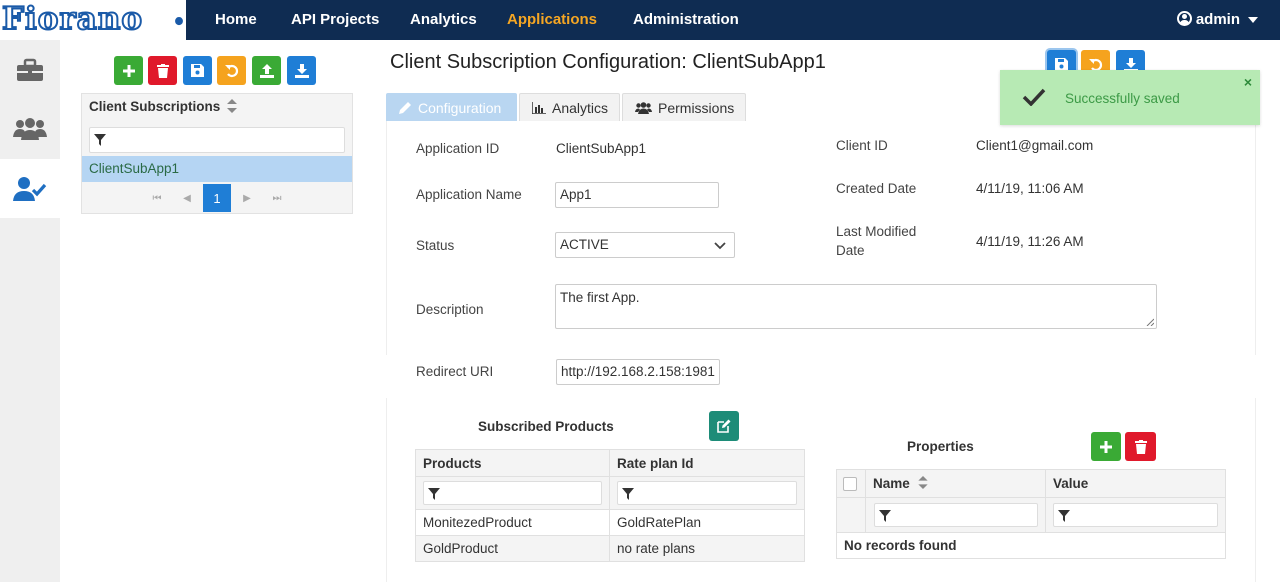 This screenshot has height=582, width=1280. I want to click on table-cell: GoldRatePlan, so click(707, 522).